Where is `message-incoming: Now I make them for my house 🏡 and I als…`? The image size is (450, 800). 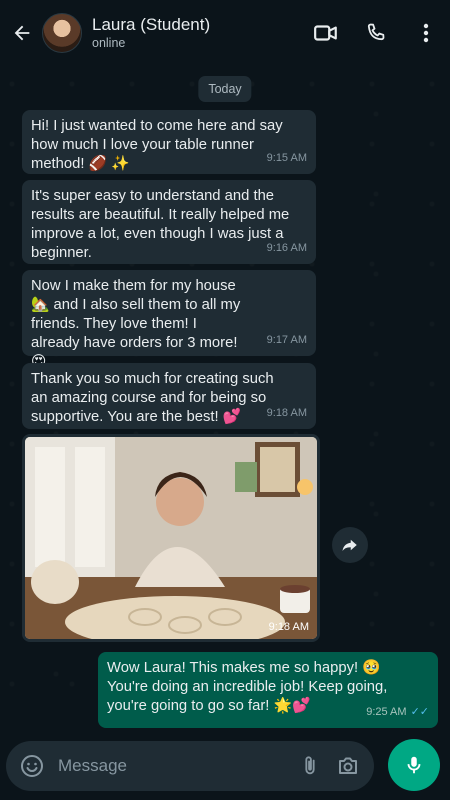 message-incoming: Now I make them for my house 🏡 and I als… is located at coordinates (169, 320).